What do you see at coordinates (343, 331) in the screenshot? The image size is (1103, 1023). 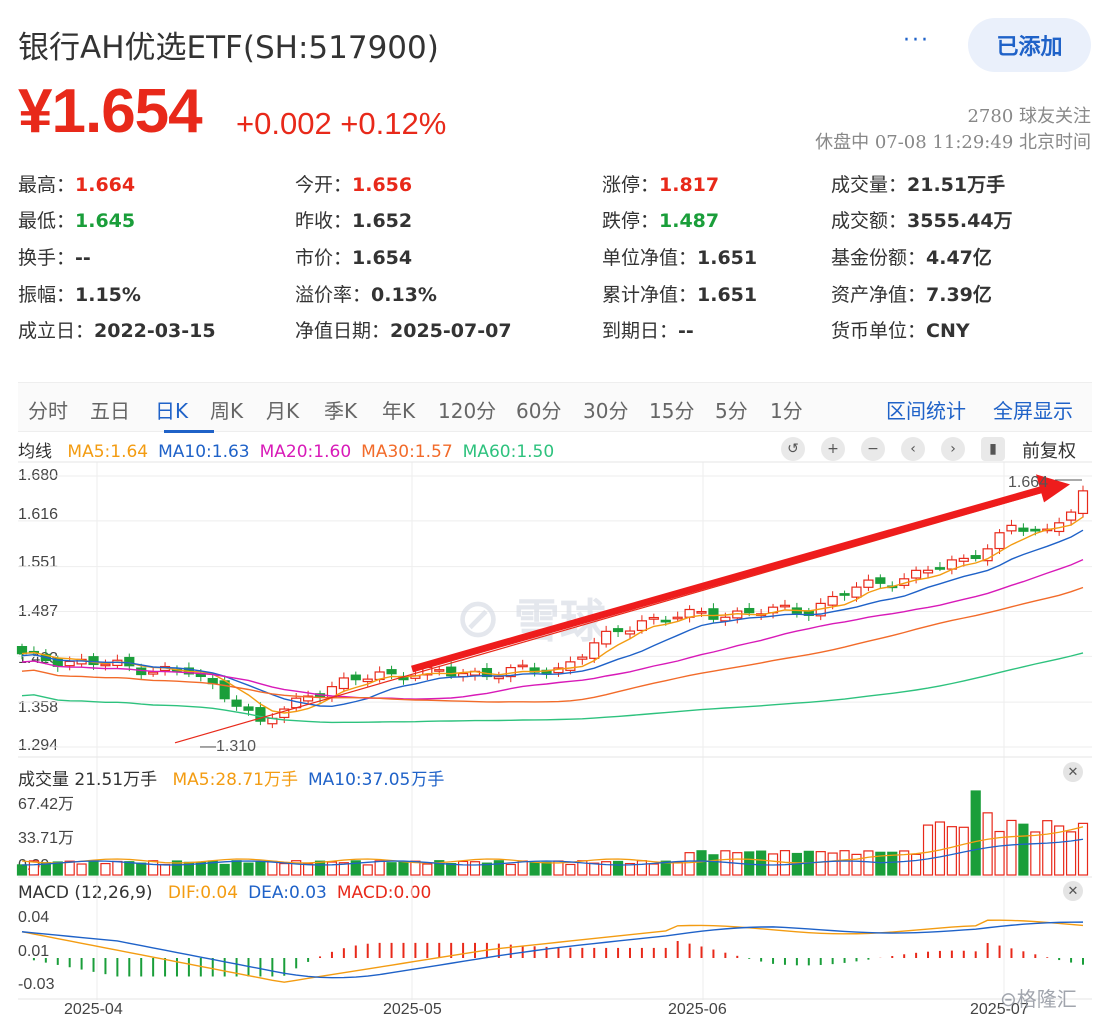 I see `stat-label: 净值日期：` at bounding box center [343, 331].